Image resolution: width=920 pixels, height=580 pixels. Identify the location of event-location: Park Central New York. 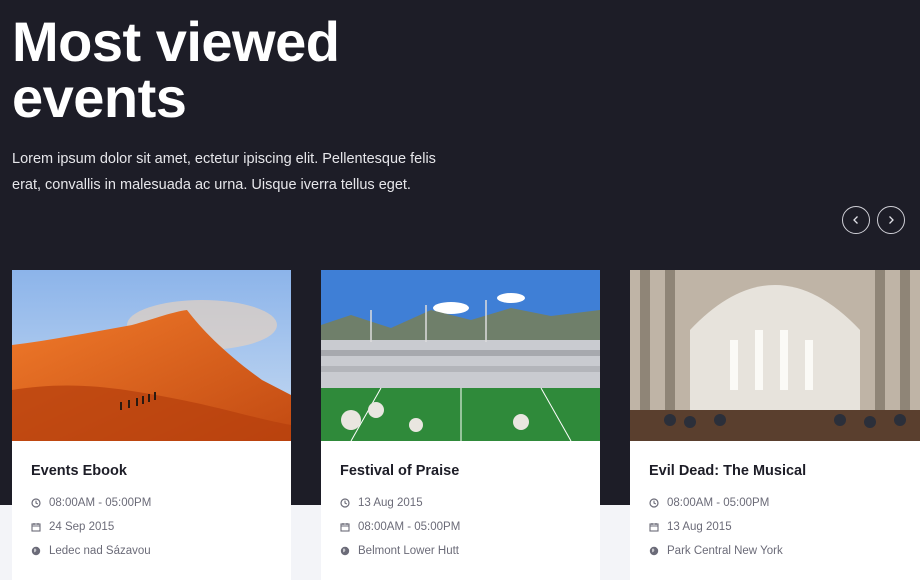
(716, 551).